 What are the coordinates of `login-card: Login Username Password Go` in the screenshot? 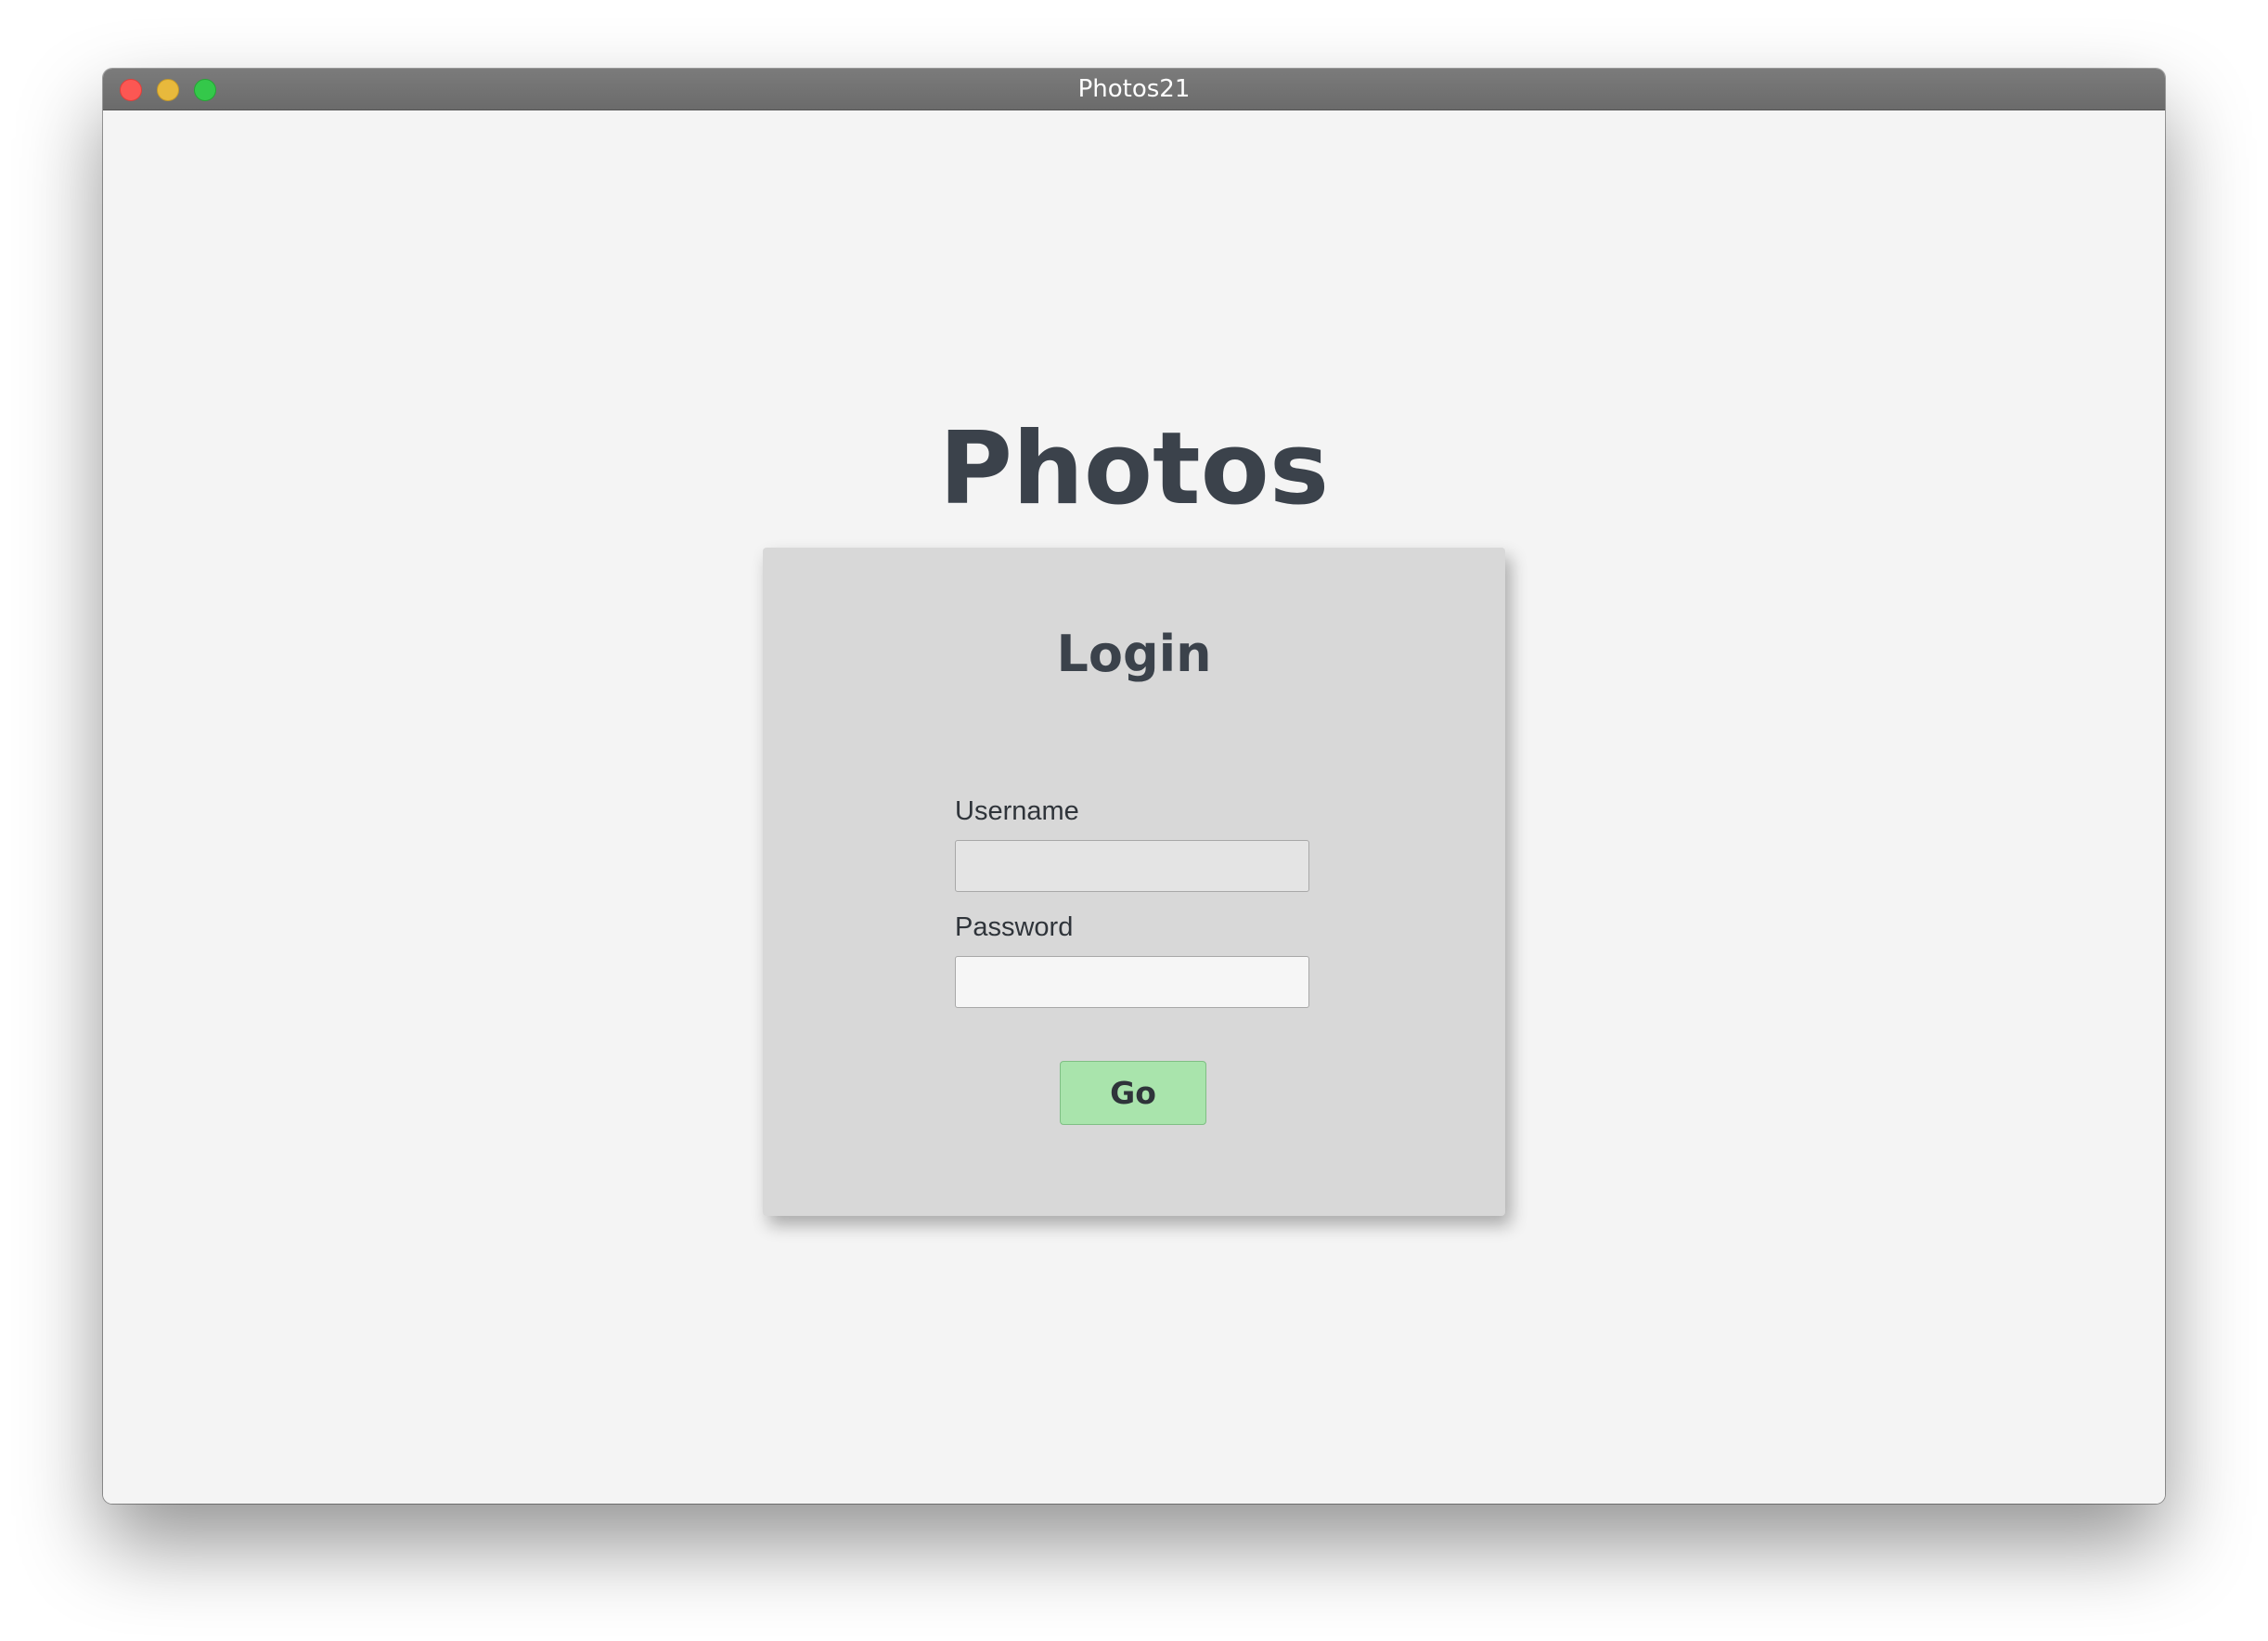 It's located at (1134, 882).